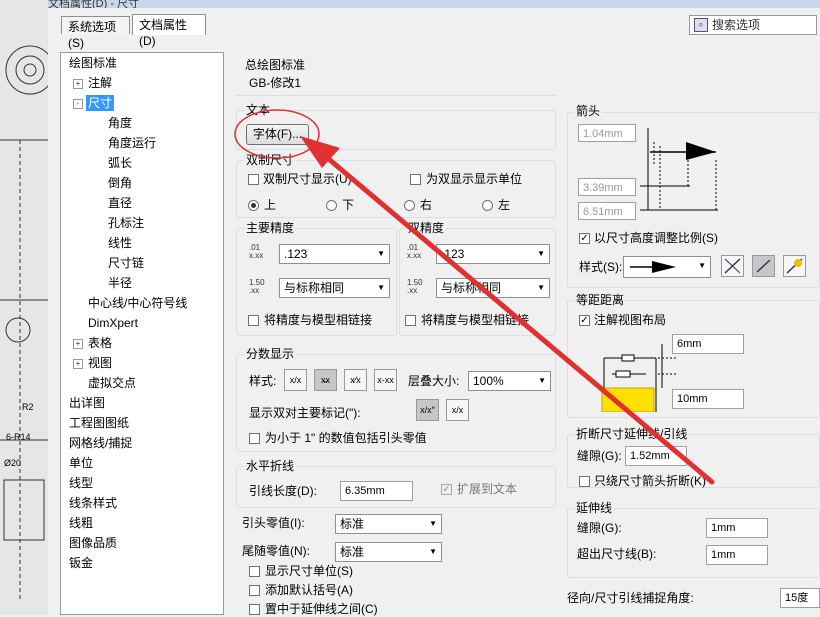  I want to click on tree-item-views: 视图, so click(100, 363).